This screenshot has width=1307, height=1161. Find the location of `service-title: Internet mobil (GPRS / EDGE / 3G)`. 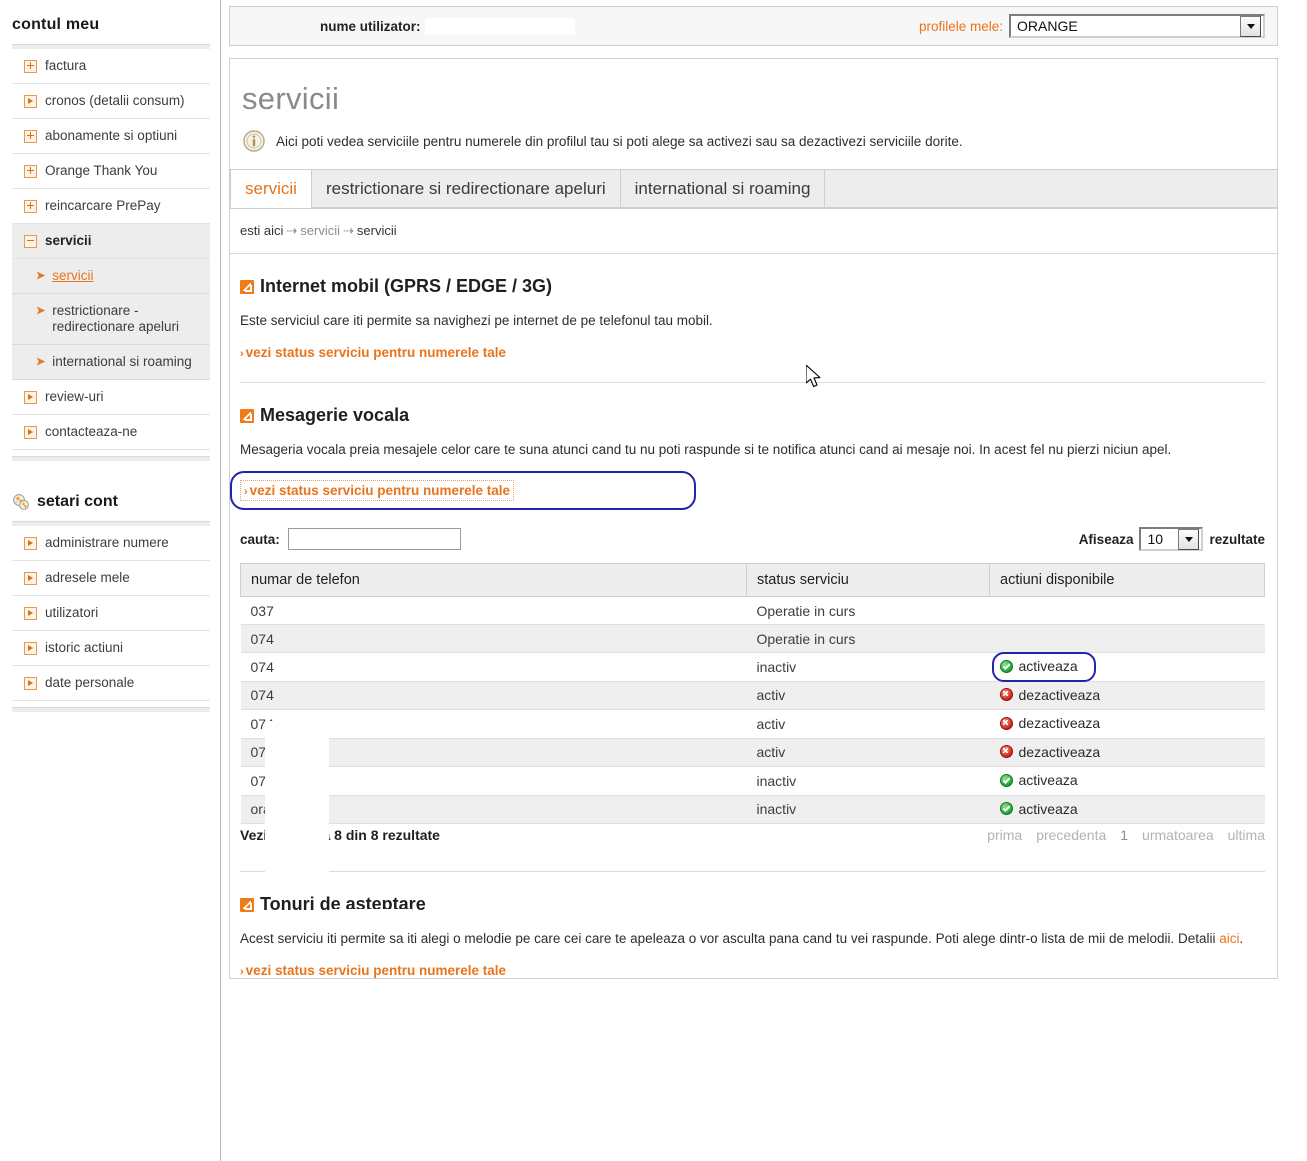

service-title: Internet mobil (GPRS / EDGE / 3G) is located at coordinates (406, 286).